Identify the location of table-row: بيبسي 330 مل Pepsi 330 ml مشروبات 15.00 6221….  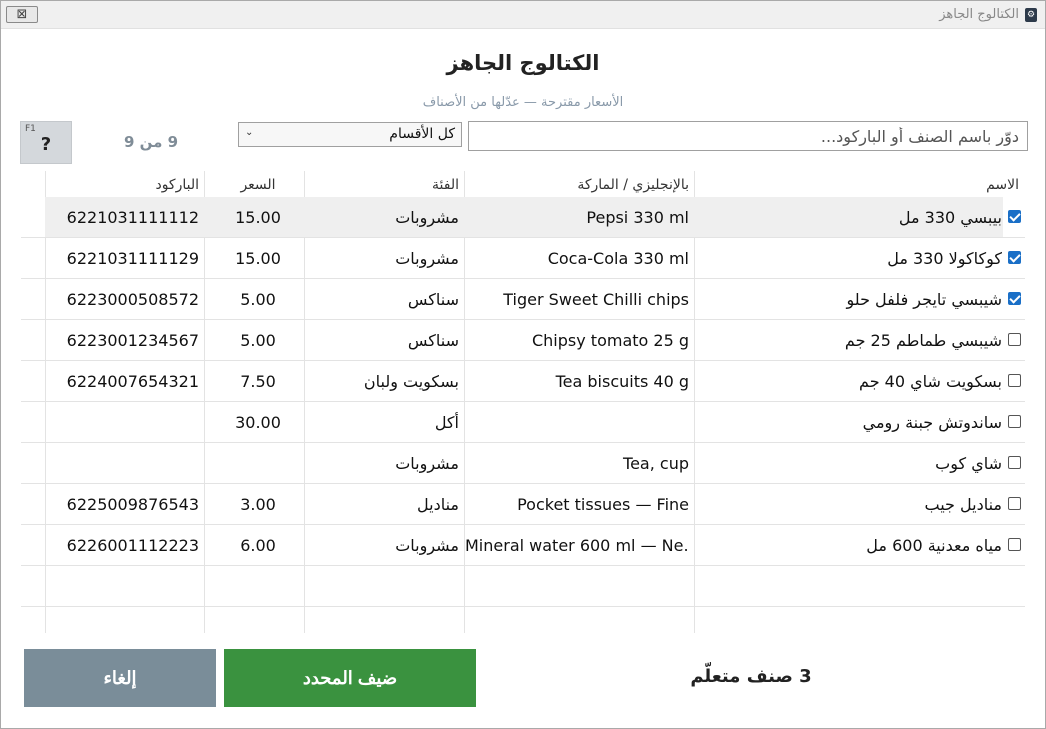
(523, 217).